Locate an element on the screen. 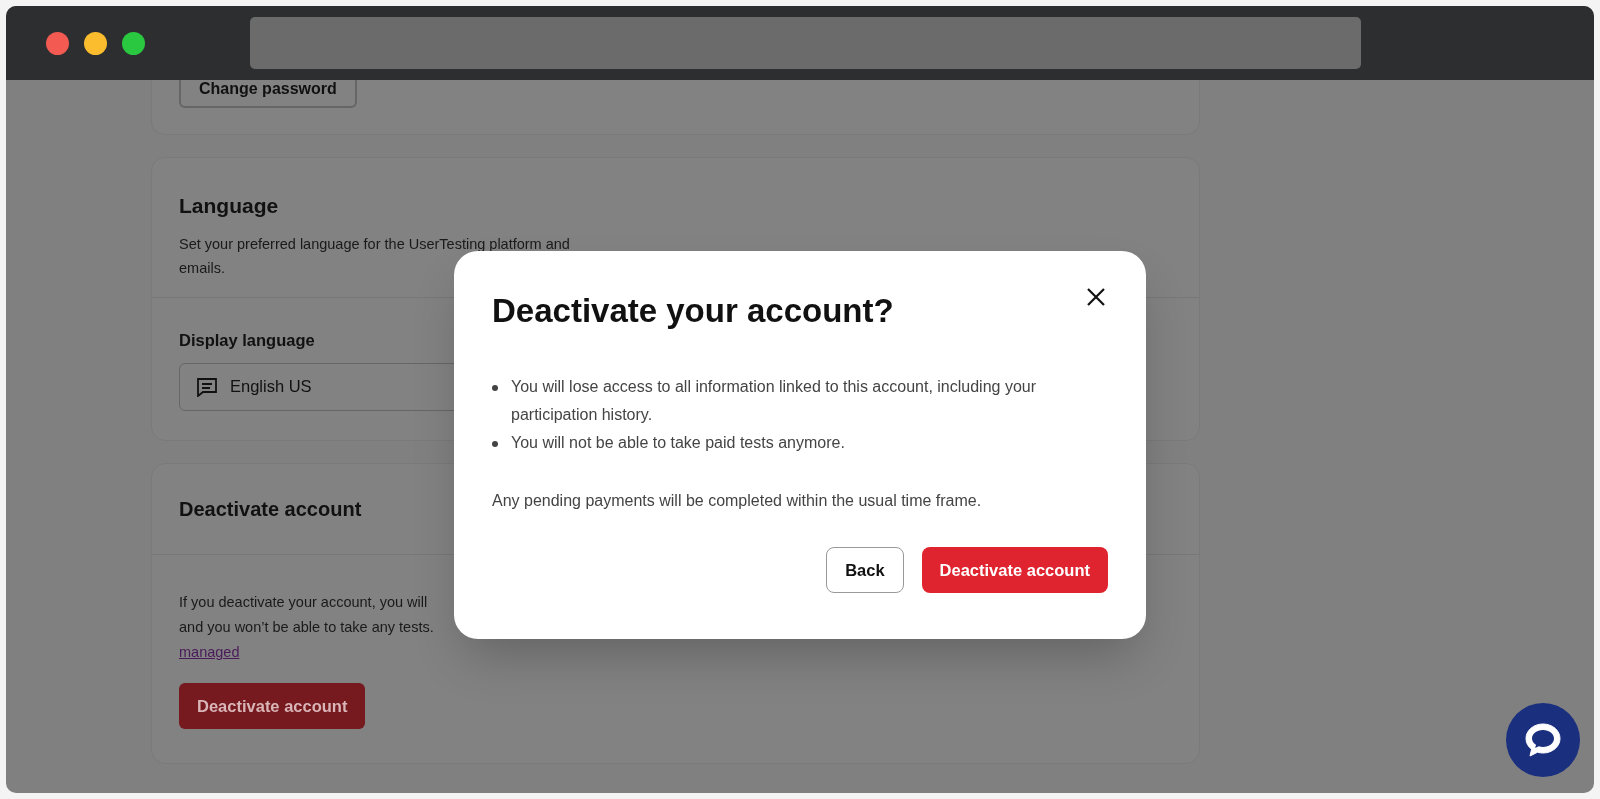  maximize-window-icon is located at coordinates (133, 43).